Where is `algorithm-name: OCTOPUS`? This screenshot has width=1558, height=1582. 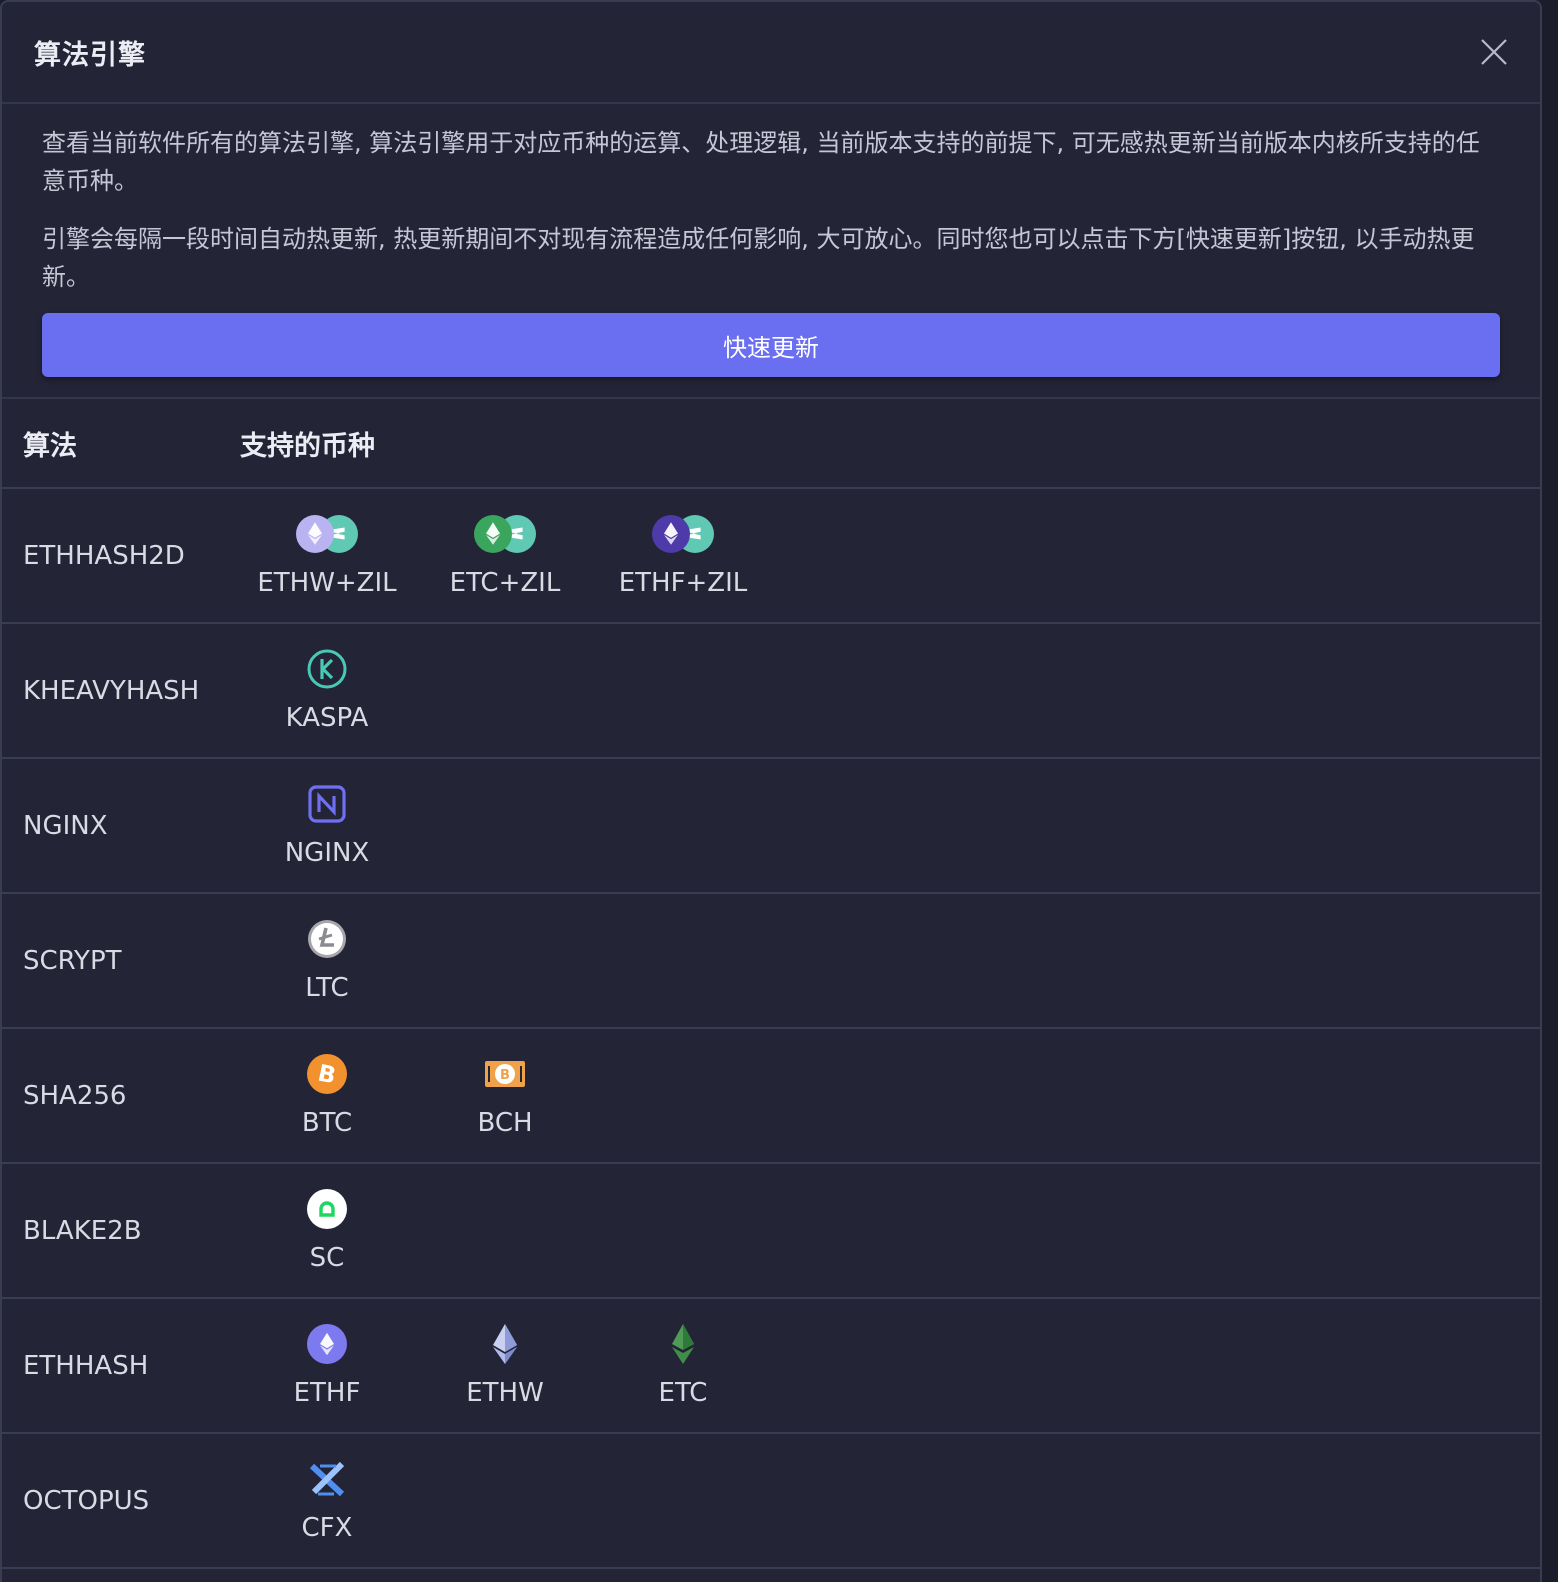 algorithm-name: OCTOPUS is located at coordinates (86, 1500).